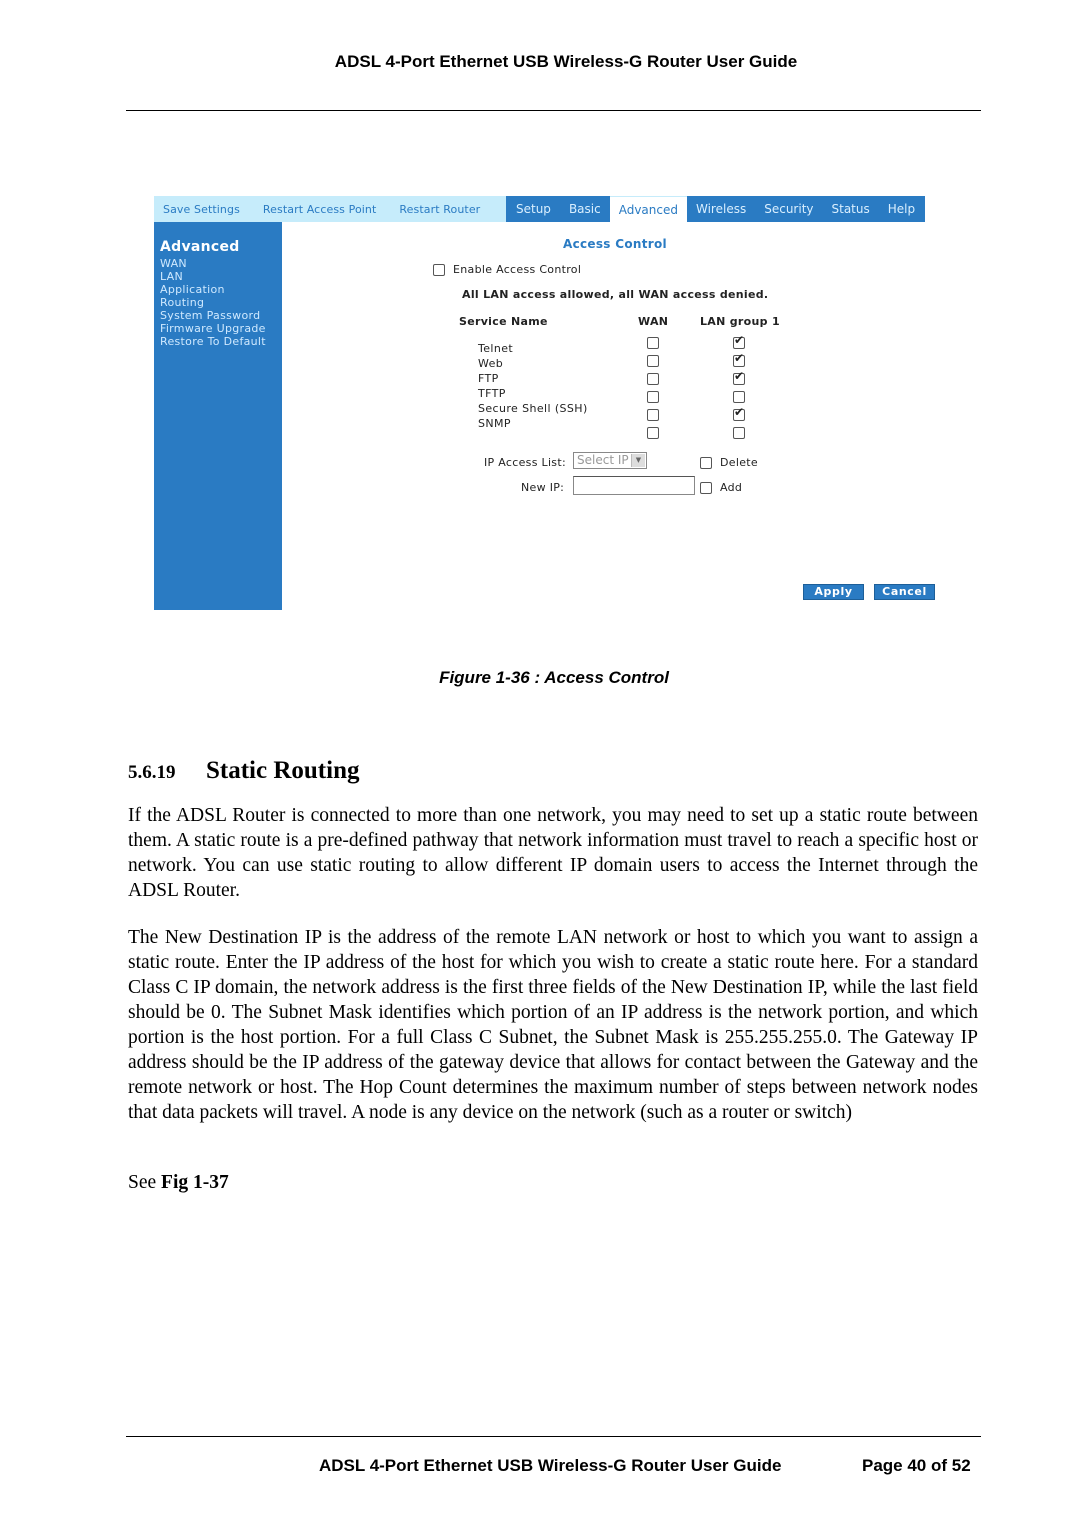  Describe the element at coordinates (315, 209) in the screenshot. I see `restart-access-point-link: Restart Access Point` at that location.